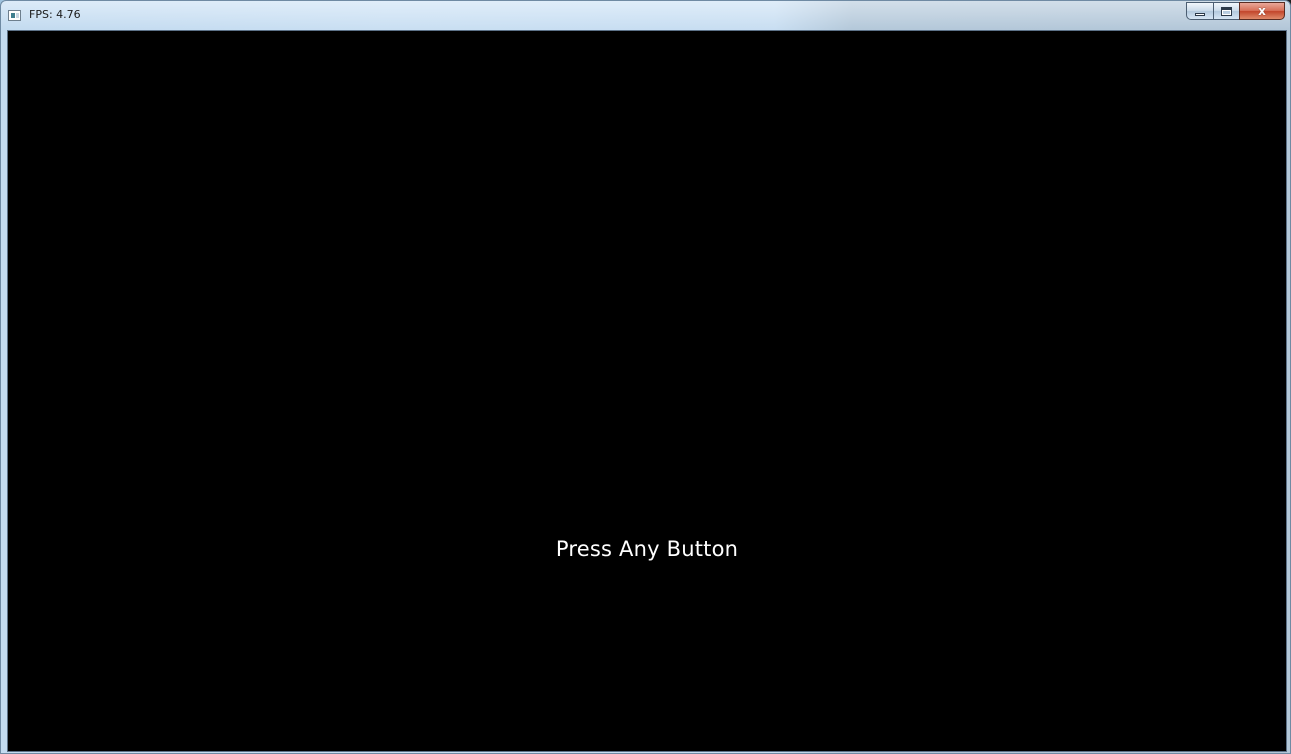  What do you see at coordinates (647, 549) in the screenshot?
I see `press-any-button-prompt: Press Any Button` at bounding box center [647, 549].